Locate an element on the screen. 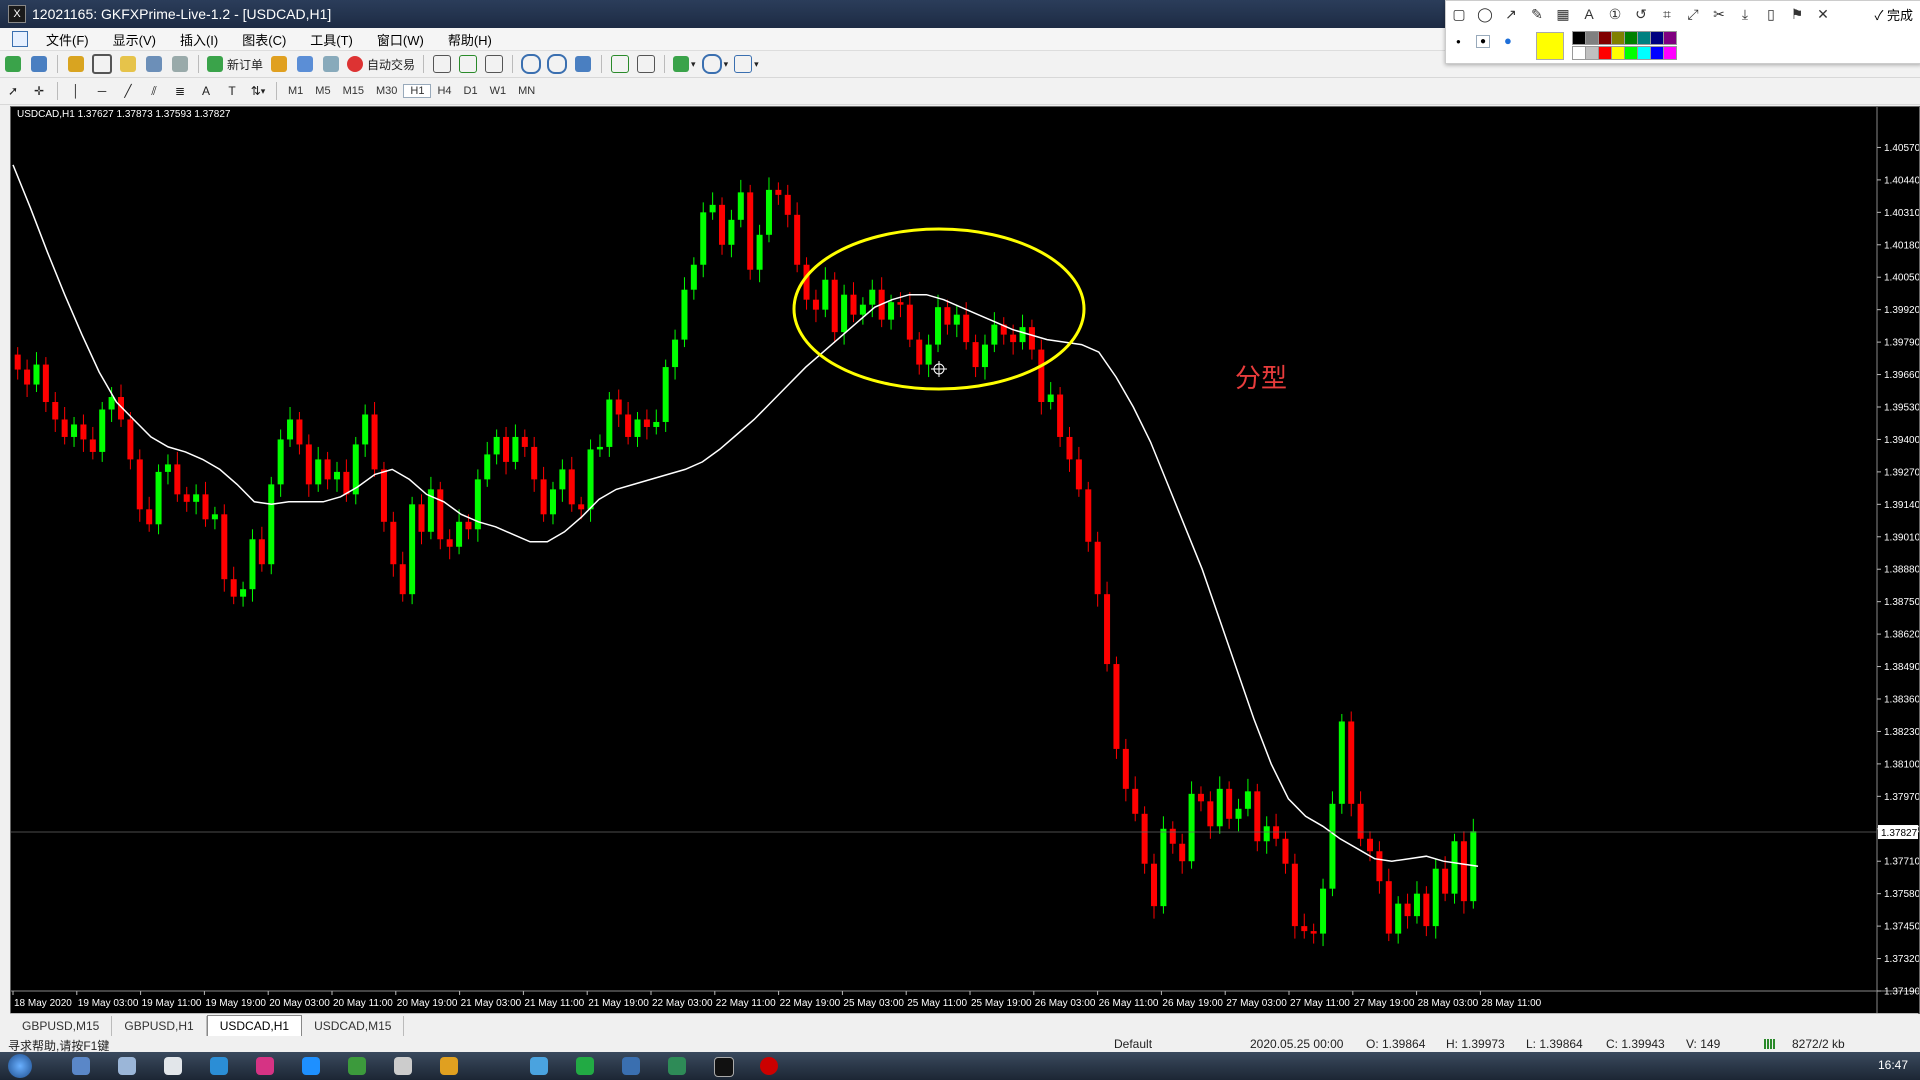 This screenshot has height=1080, width=1920. line-chart-button is located at coordinates (494, 64).